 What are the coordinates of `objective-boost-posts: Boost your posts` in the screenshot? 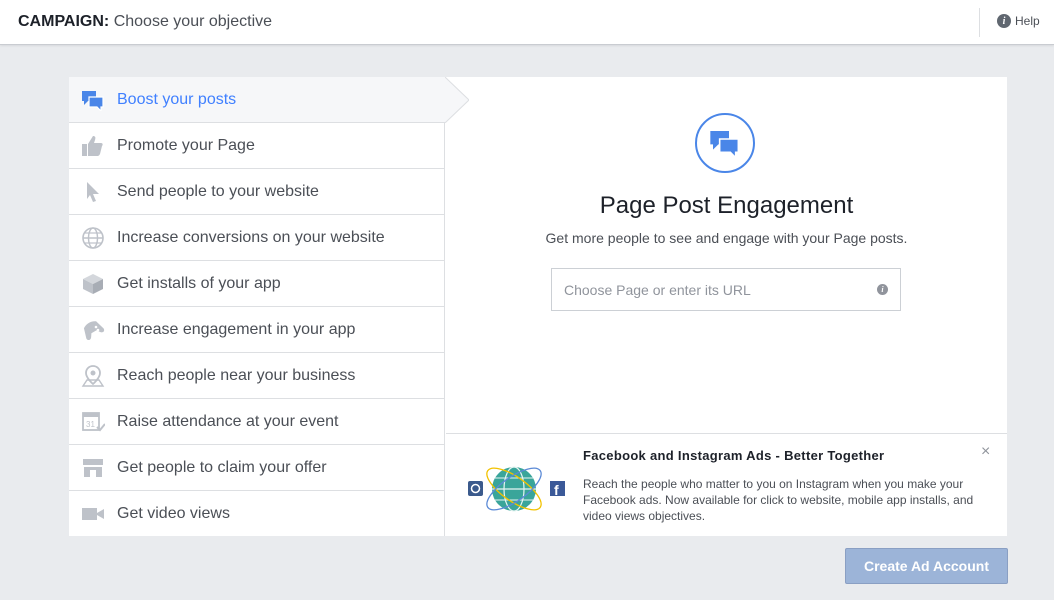 It's located at (257, 100).